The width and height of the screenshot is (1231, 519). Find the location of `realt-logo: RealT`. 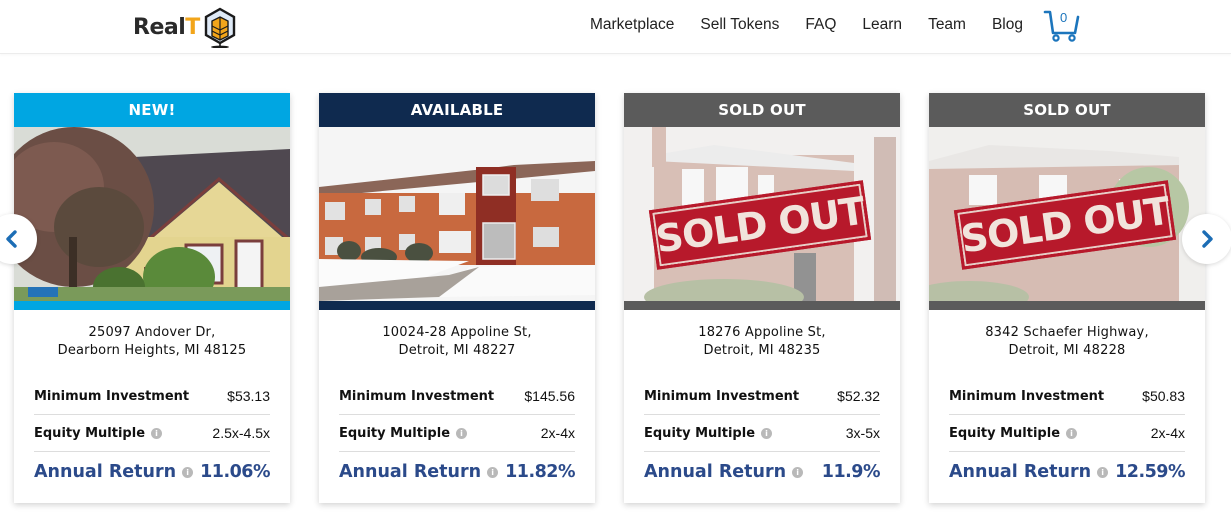

realt-logo: RealT is located at coordinates (185, 27).